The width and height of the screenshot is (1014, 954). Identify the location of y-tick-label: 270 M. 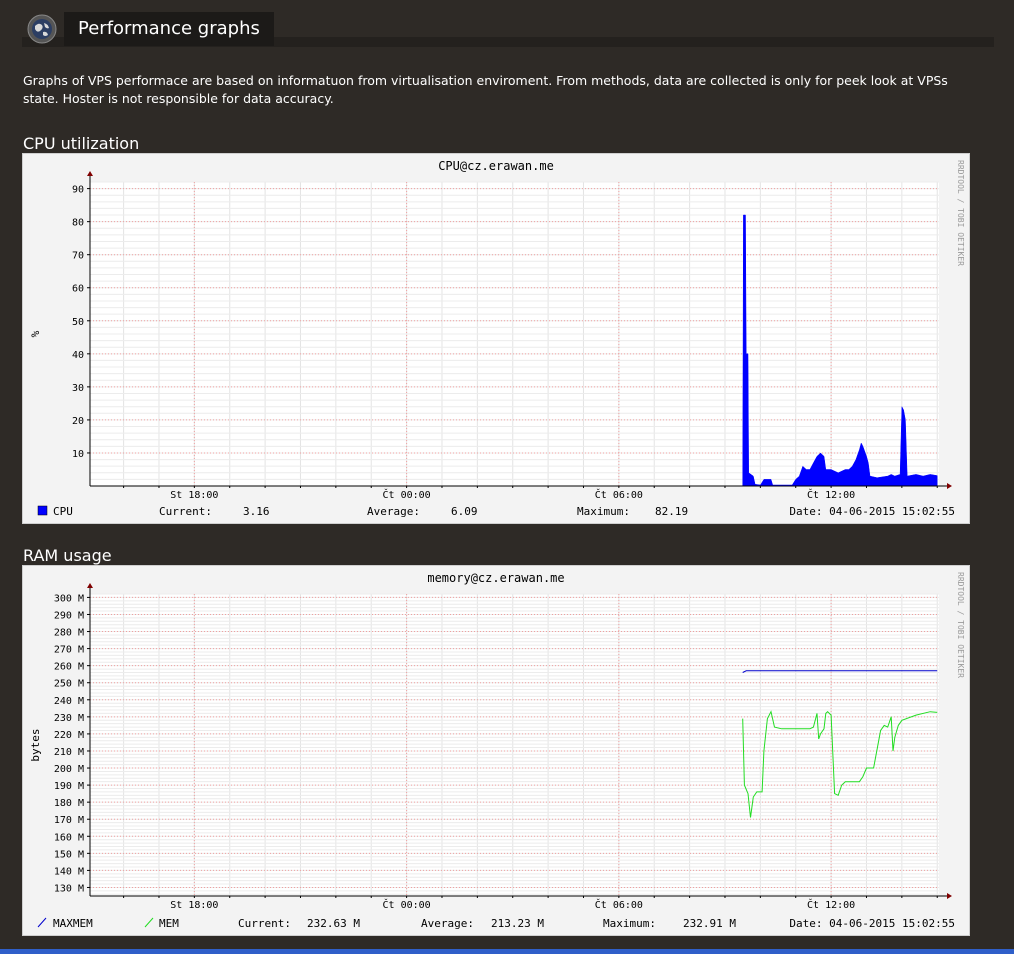
(69, 650).